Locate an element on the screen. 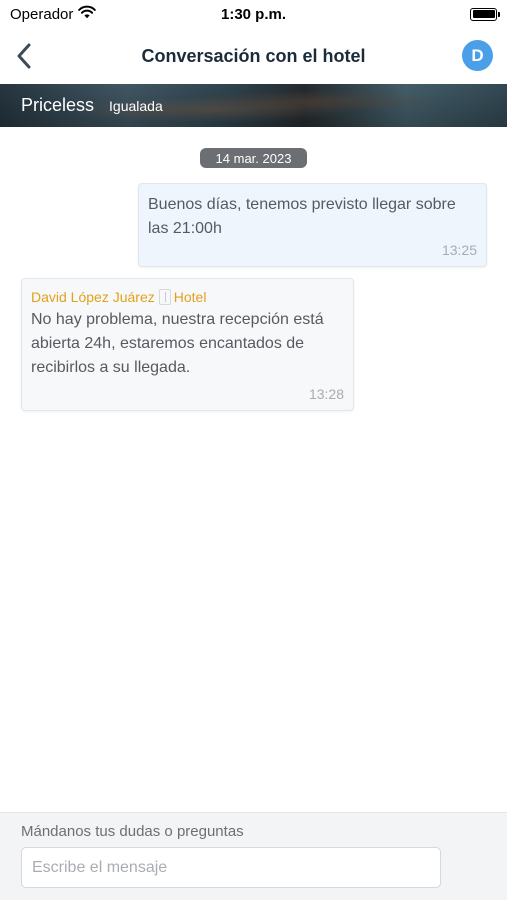 This screenshot has width=507, height=900. hotel-city: Igualada is located at coordinates (136, 105).